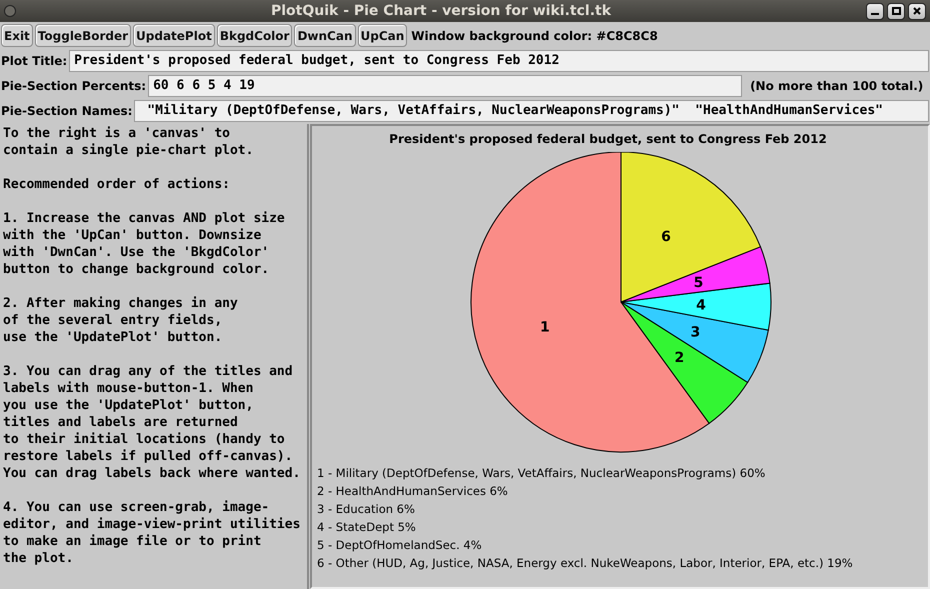  What do you see at coordinates (144, 244) in the screenshot?
I see `help-paragraph: 1. Increase the canvas AND plot size with the 'UpCan' button. Downsize with 'DwnCan'. Use the 'BkgdColor' button to change background color.` at bounding box center [144, 244].